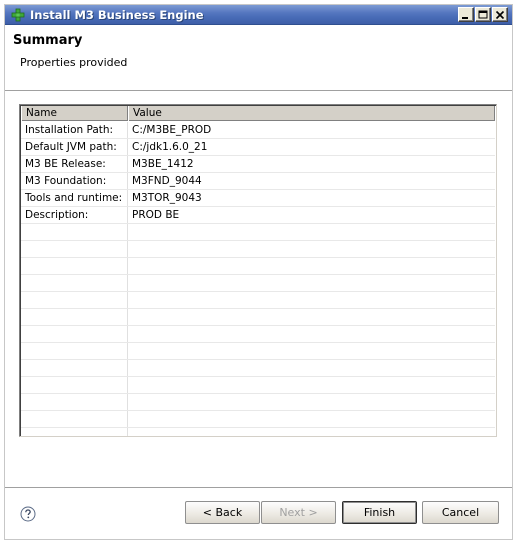 This screenshot has height=544, width=517. What do you see at coordinates (74, 130) in the screenshot?
I see `row-name: Installation Path:` at bounding box center [74, 130].